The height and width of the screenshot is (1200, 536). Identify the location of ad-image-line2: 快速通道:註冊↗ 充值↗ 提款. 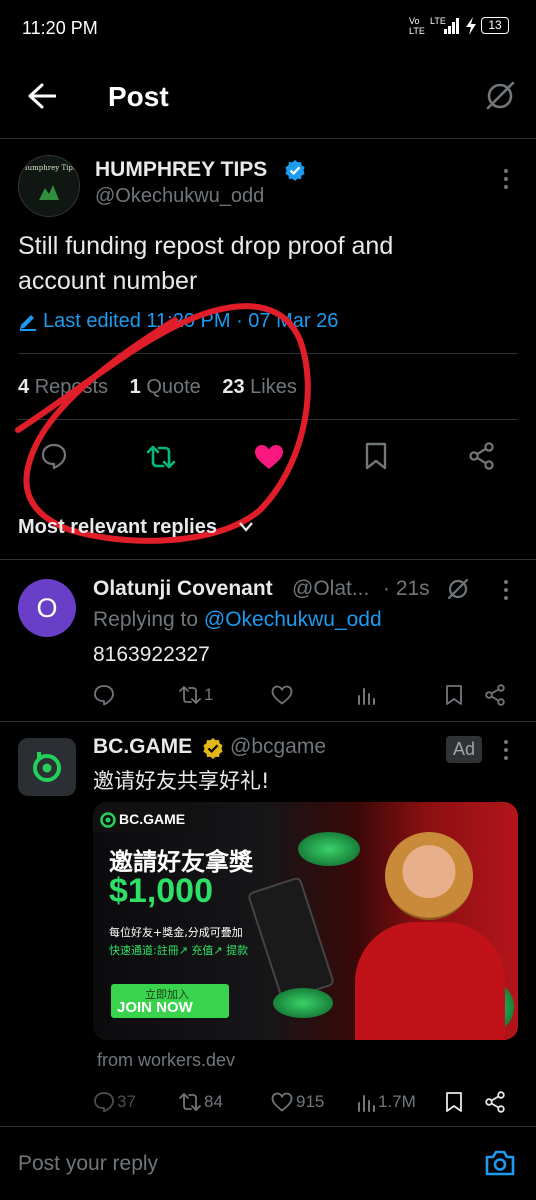
(179, 950).